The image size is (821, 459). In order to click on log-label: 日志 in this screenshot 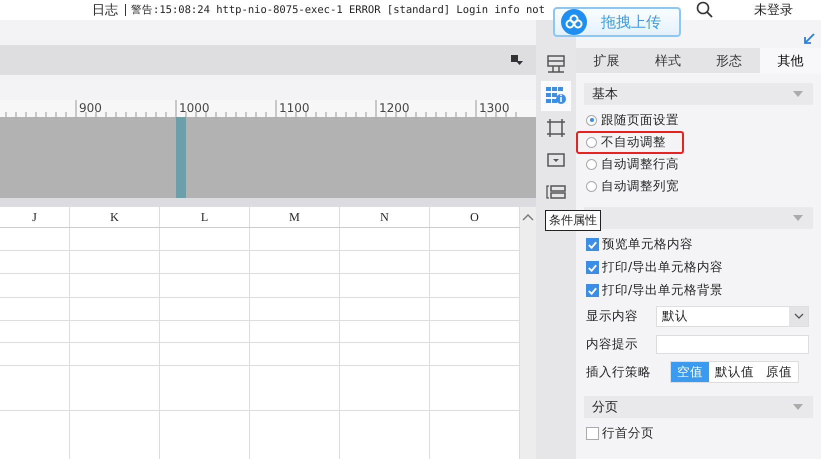, I will do `click(105, 10)`.